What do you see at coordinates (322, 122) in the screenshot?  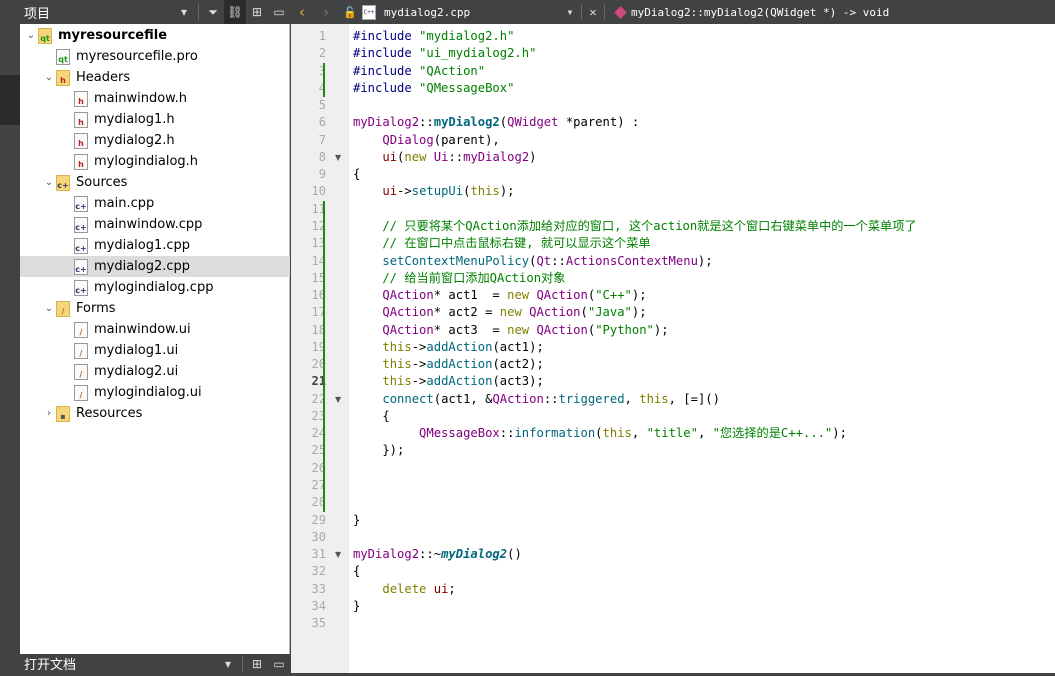 I see `line-number: 6` at bounding box center [322, 122].